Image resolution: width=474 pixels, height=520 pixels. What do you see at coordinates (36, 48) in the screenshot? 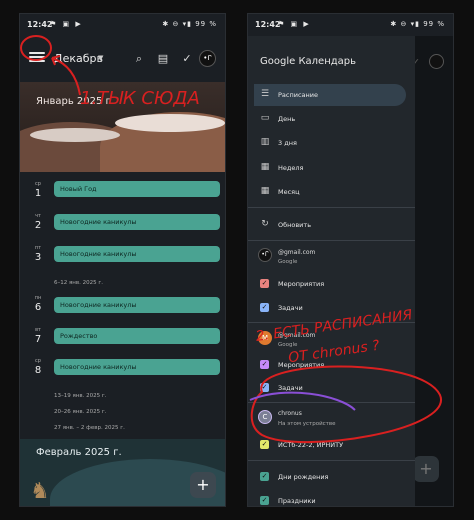
I see `circle-annotation` at bounding box center [36, 48].